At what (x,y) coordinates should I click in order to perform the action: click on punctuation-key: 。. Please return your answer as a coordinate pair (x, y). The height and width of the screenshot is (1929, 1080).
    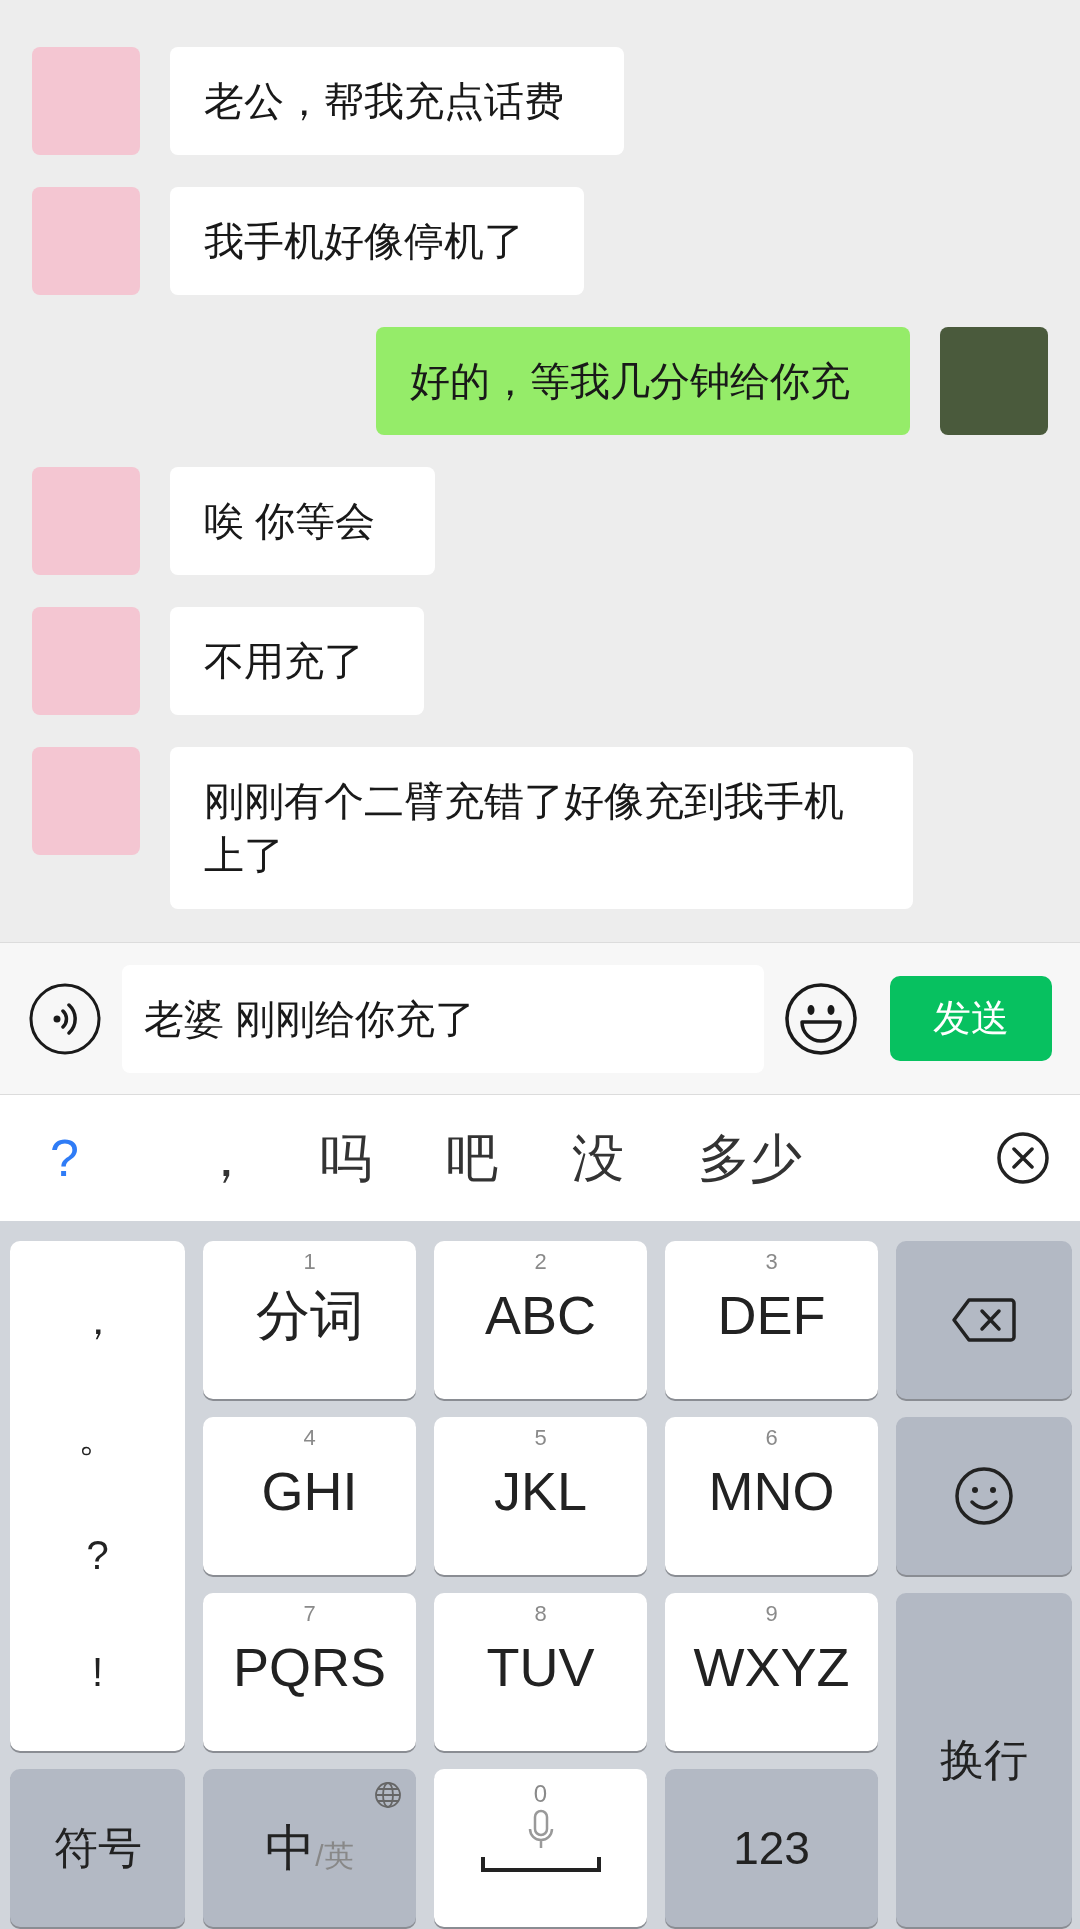
    Looking at the image, I should click on (97, 1437).